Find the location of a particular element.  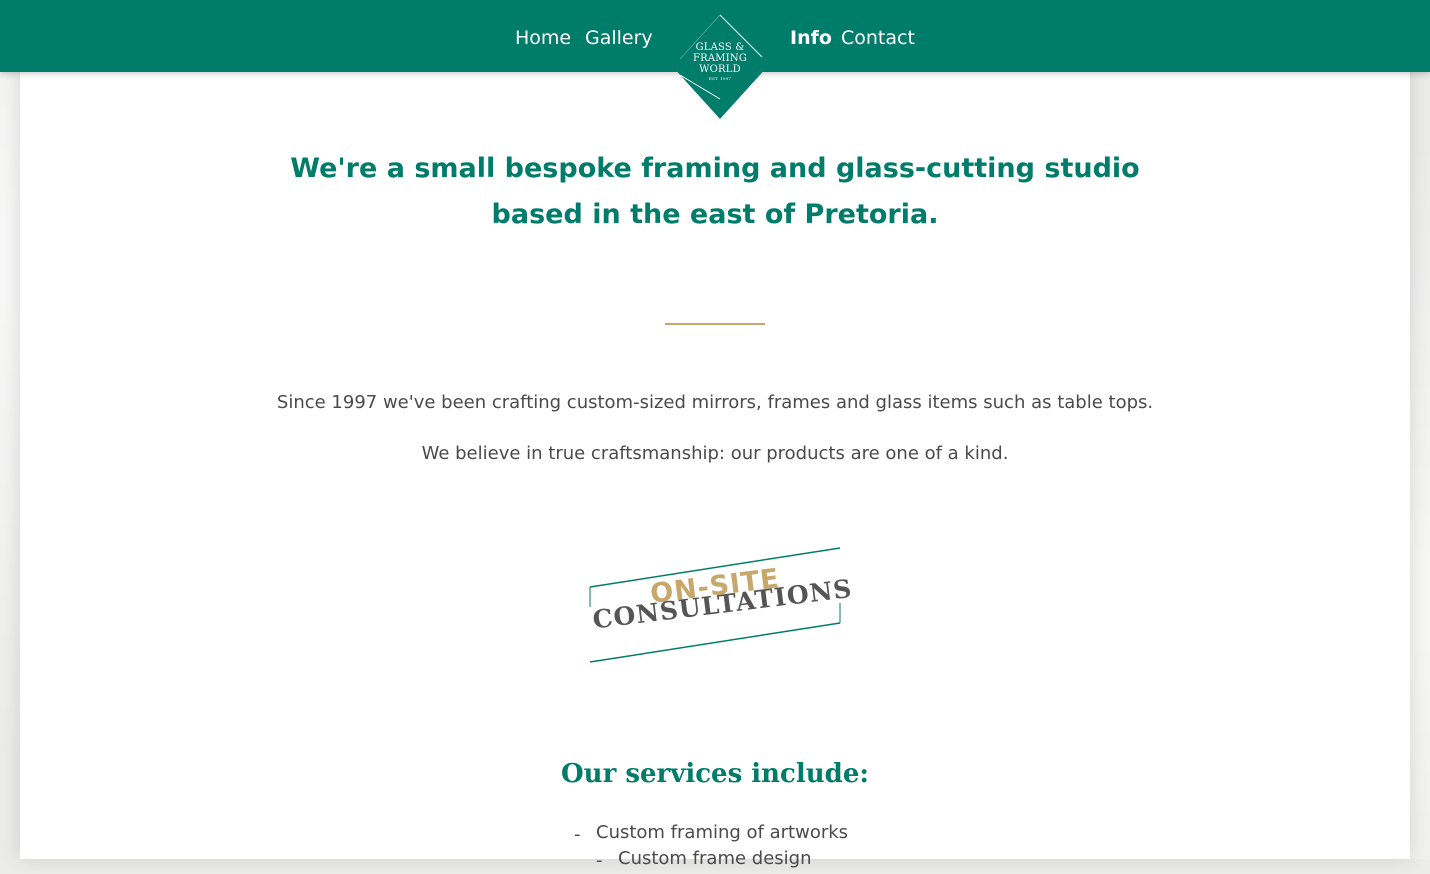

logo-wordmark: GLASS & FRAMING WORLD EST. 1997 is located at coordinates (720, 62).